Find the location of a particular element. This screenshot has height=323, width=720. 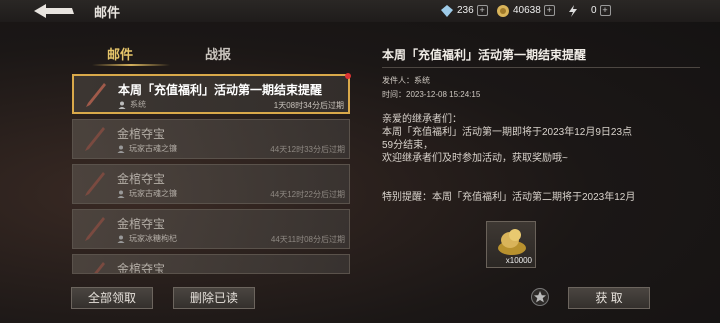

mail-sender: 玩家冰糖枸杞 is located at coordinates (147, 238).